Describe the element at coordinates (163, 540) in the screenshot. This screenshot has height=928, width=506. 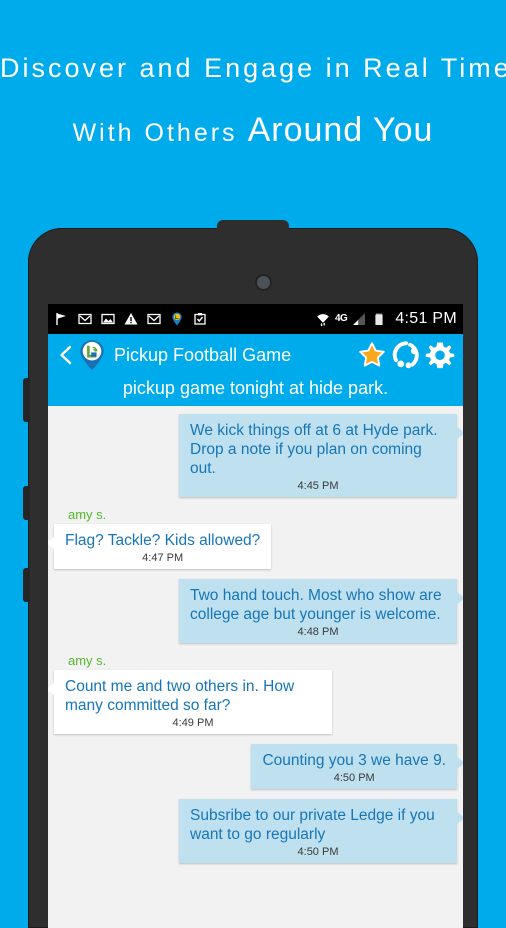
I see `message-text: Flag? Tackle? Kids allowed?` at that location.